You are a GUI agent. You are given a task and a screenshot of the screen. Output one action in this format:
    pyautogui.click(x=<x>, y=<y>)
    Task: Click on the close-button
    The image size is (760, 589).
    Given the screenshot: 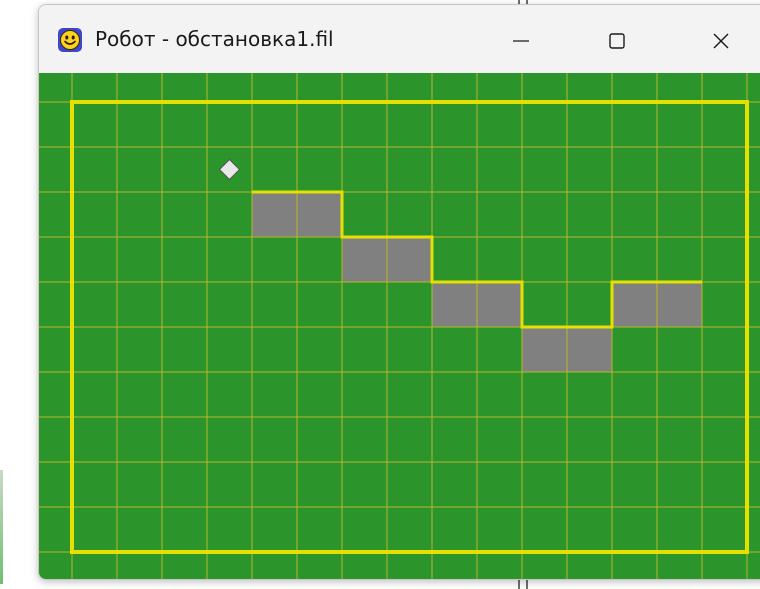 What is the action you would take?
    pyautogui.click(x=721, y=41)
    